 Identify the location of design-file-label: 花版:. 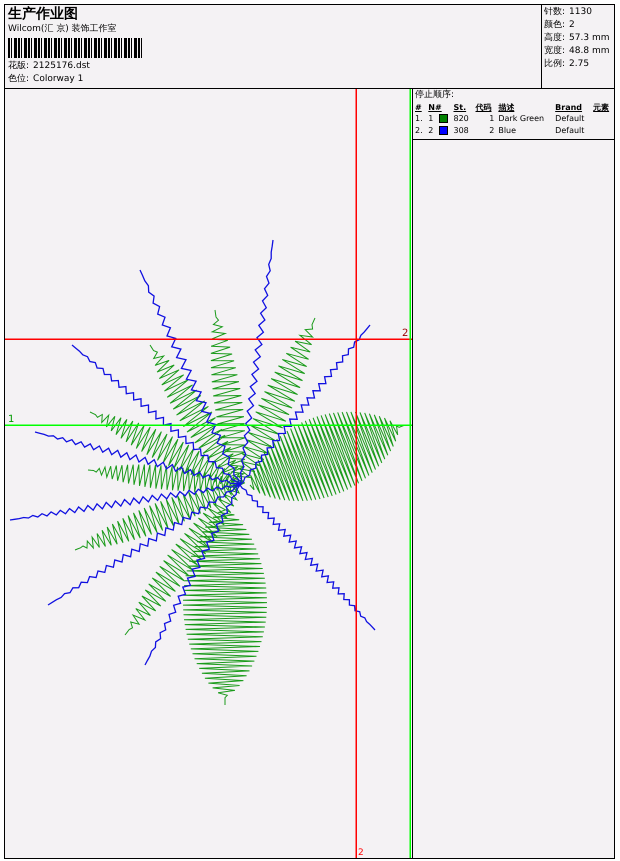
(19, 66).